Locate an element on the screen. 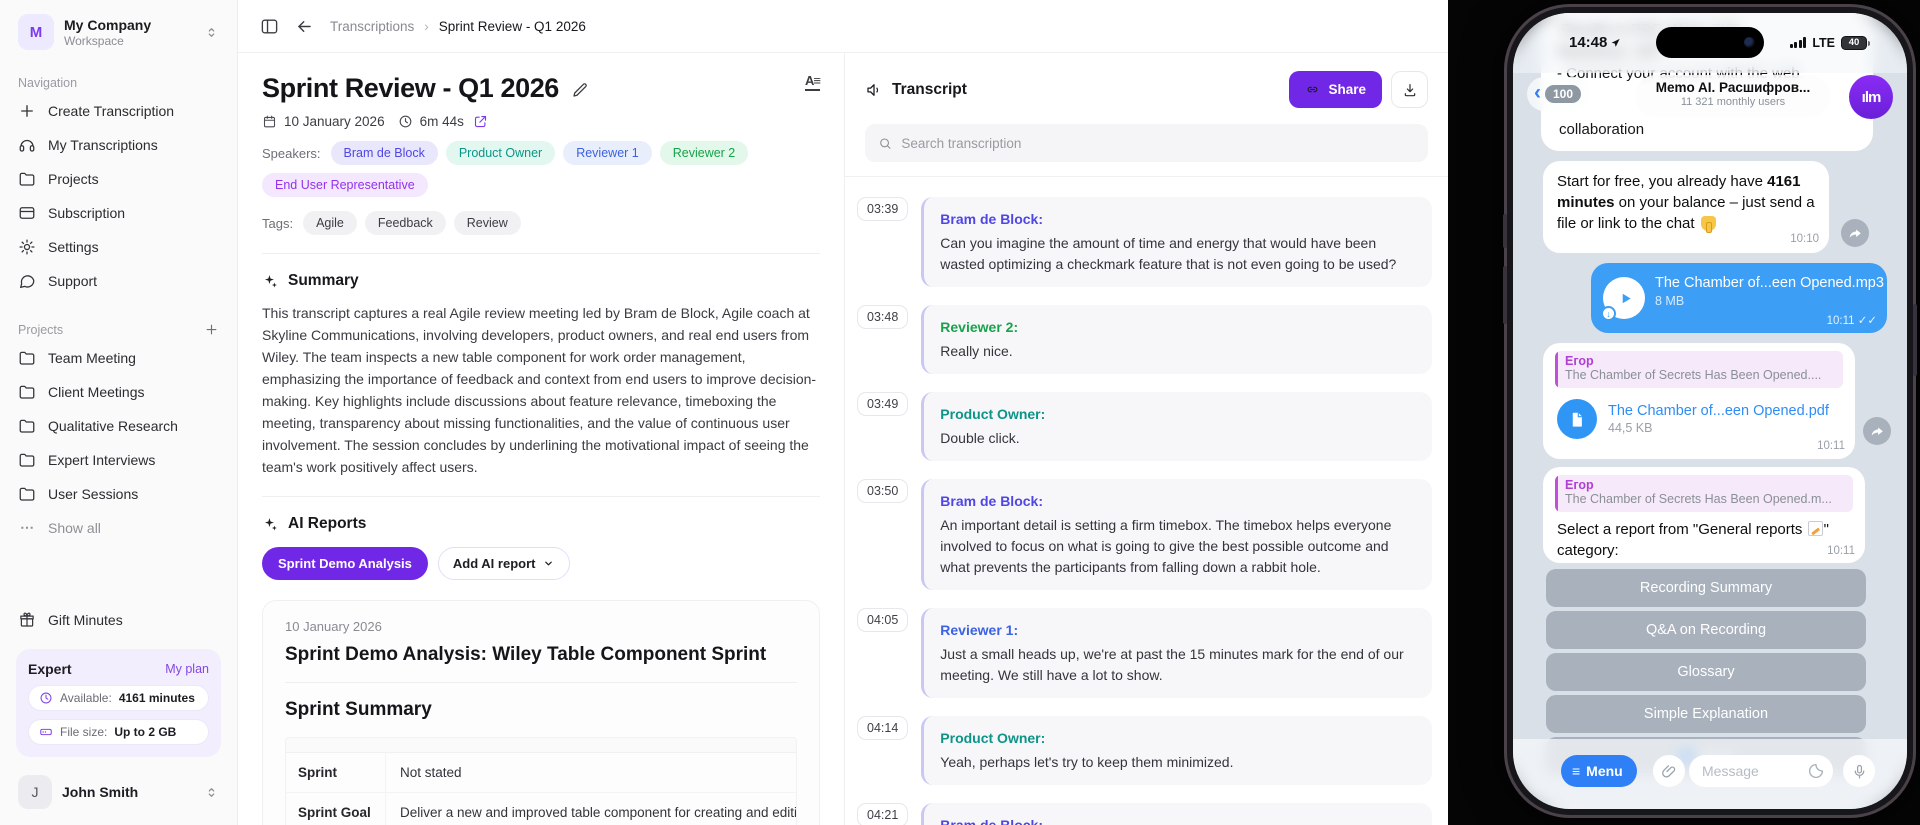  timestamp-chip: 03:49 is located at coordinates (883, 404).